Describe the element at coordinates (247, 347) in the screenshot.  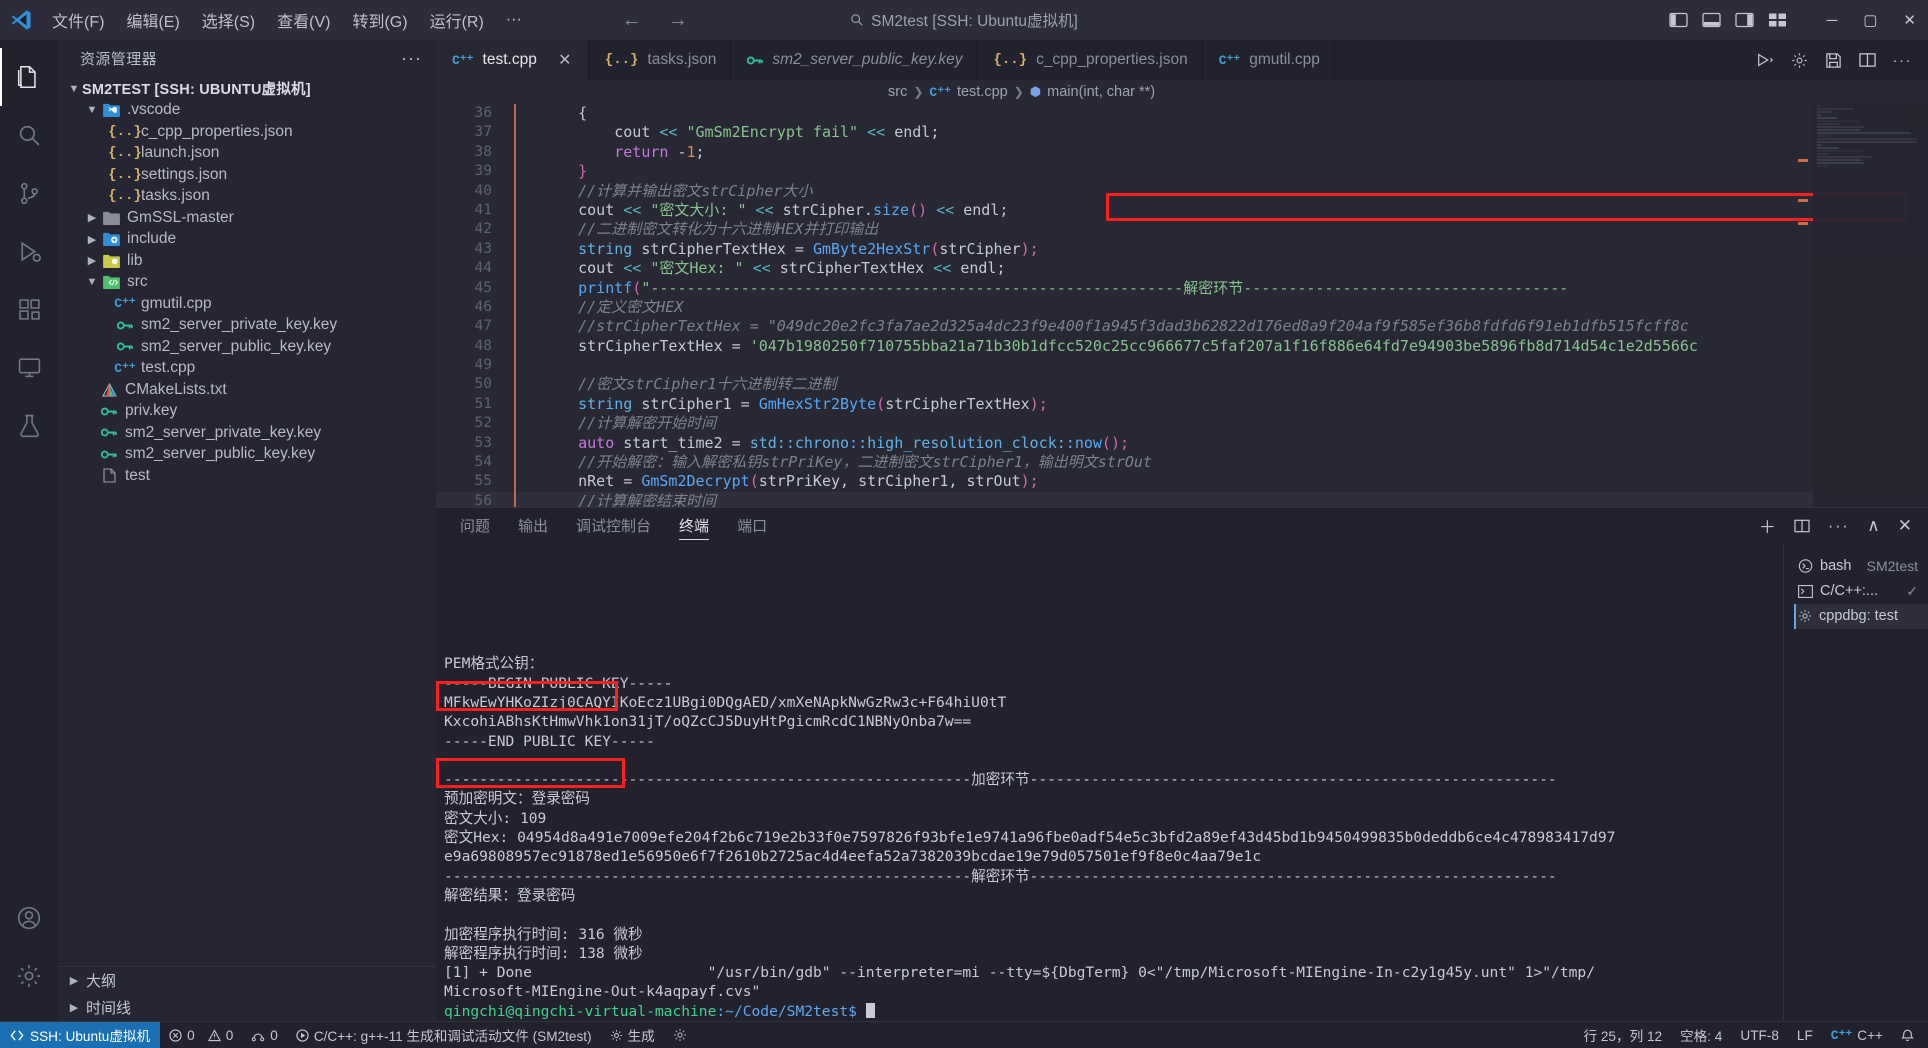
I see `tree-item-sm2-server-public-key-src: sm2_server_public_key.key` at that location.